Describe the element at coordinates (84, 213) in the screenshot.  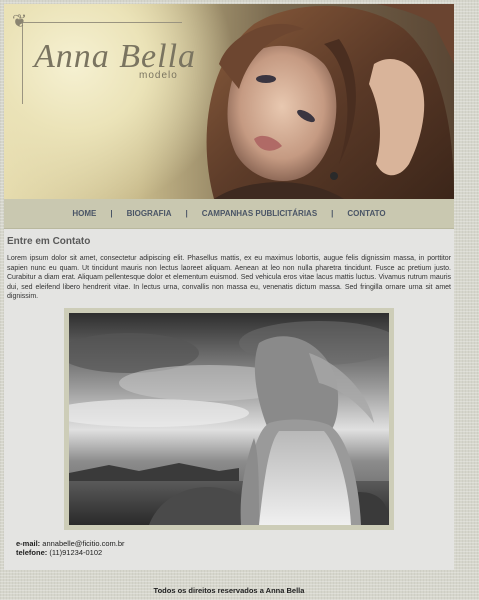
I see `nav-item-home: HOME` at that location.